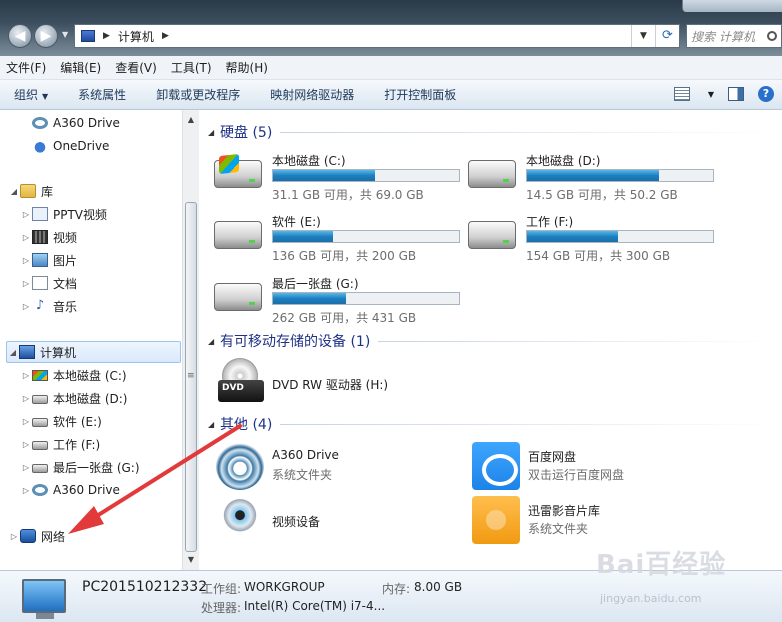 The image size is (782, 622). I want to click on drive-space-info: 31.1 GB 可用，共 69.0 GB, so click(348, 195).